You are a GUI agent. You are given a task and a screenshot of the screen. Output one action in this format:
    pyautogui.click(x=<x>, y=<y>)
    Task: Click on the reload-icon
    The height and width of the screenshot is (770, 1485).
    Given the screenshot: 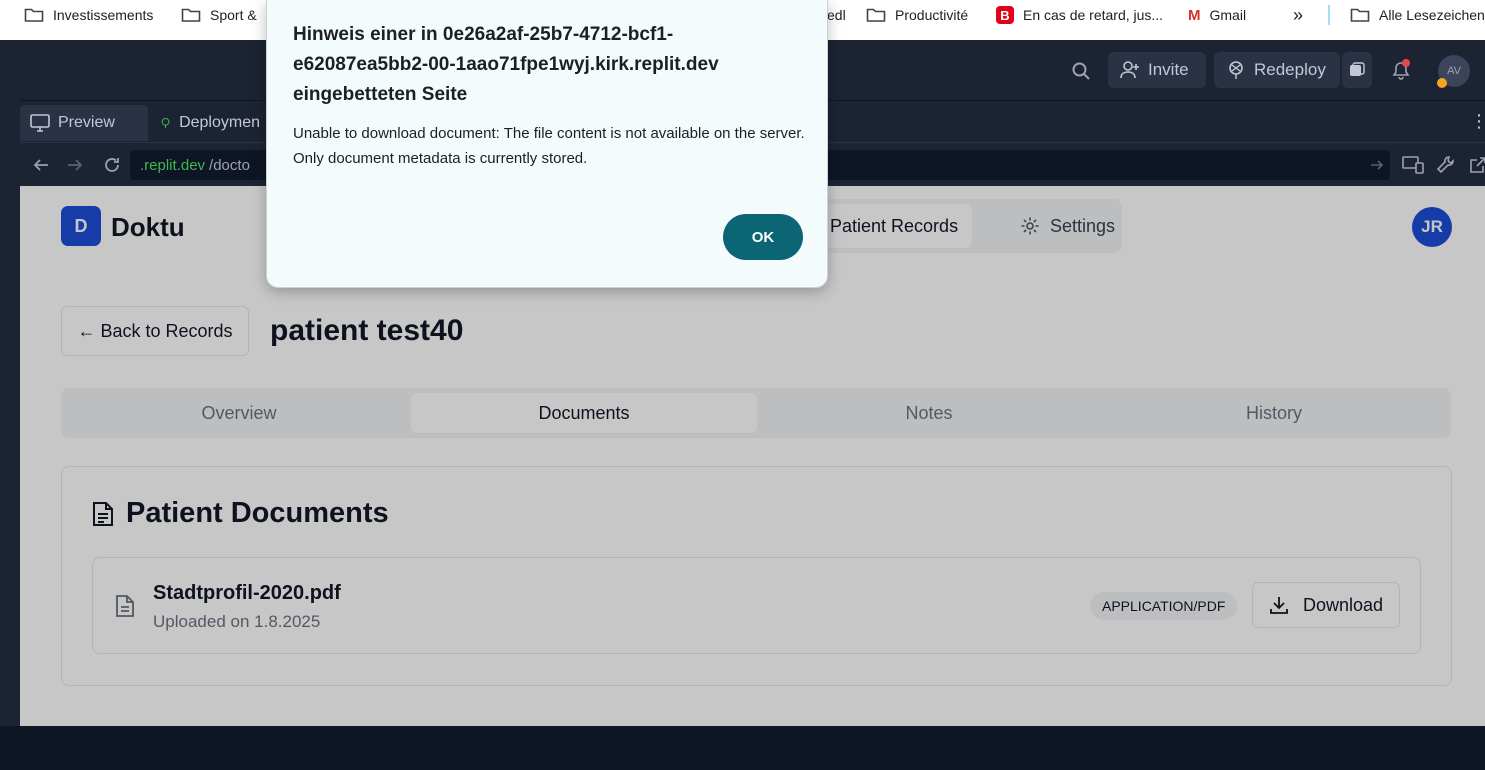 What is the action you would take?
    pyautogui.click(x=112, y=165)
    